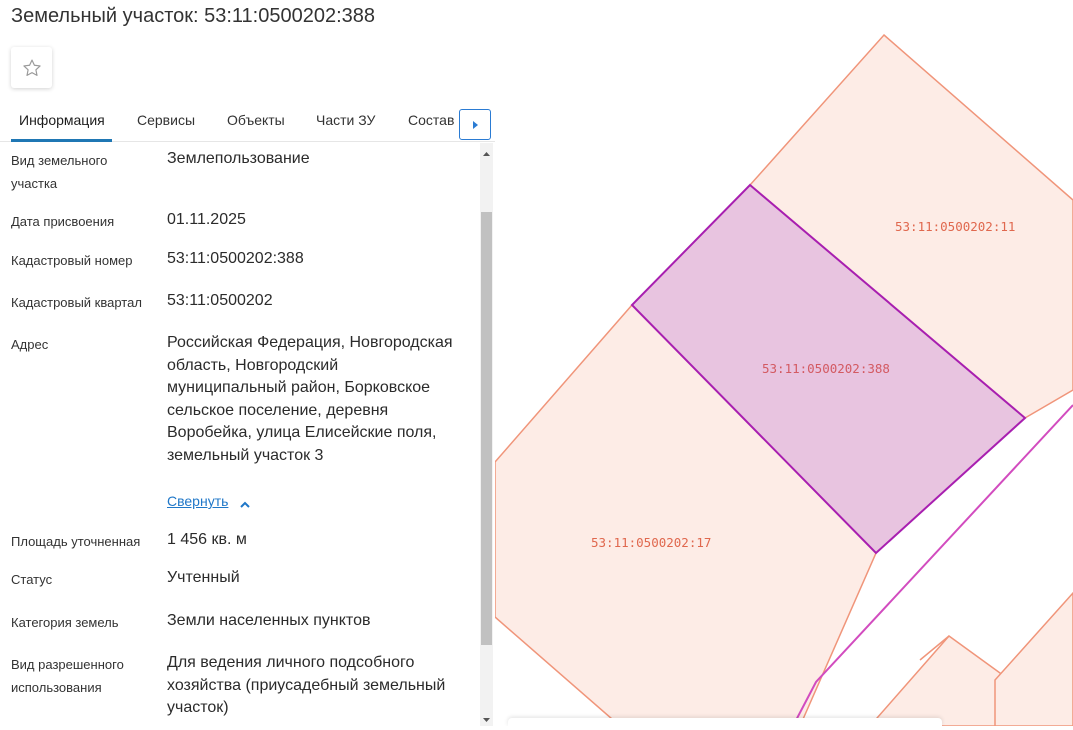 The image size is (1073, 730). What do you see at coordinates (725, 722) in the screenshot?
I see `map-bottom-panel` at bounding box center [725, 722].